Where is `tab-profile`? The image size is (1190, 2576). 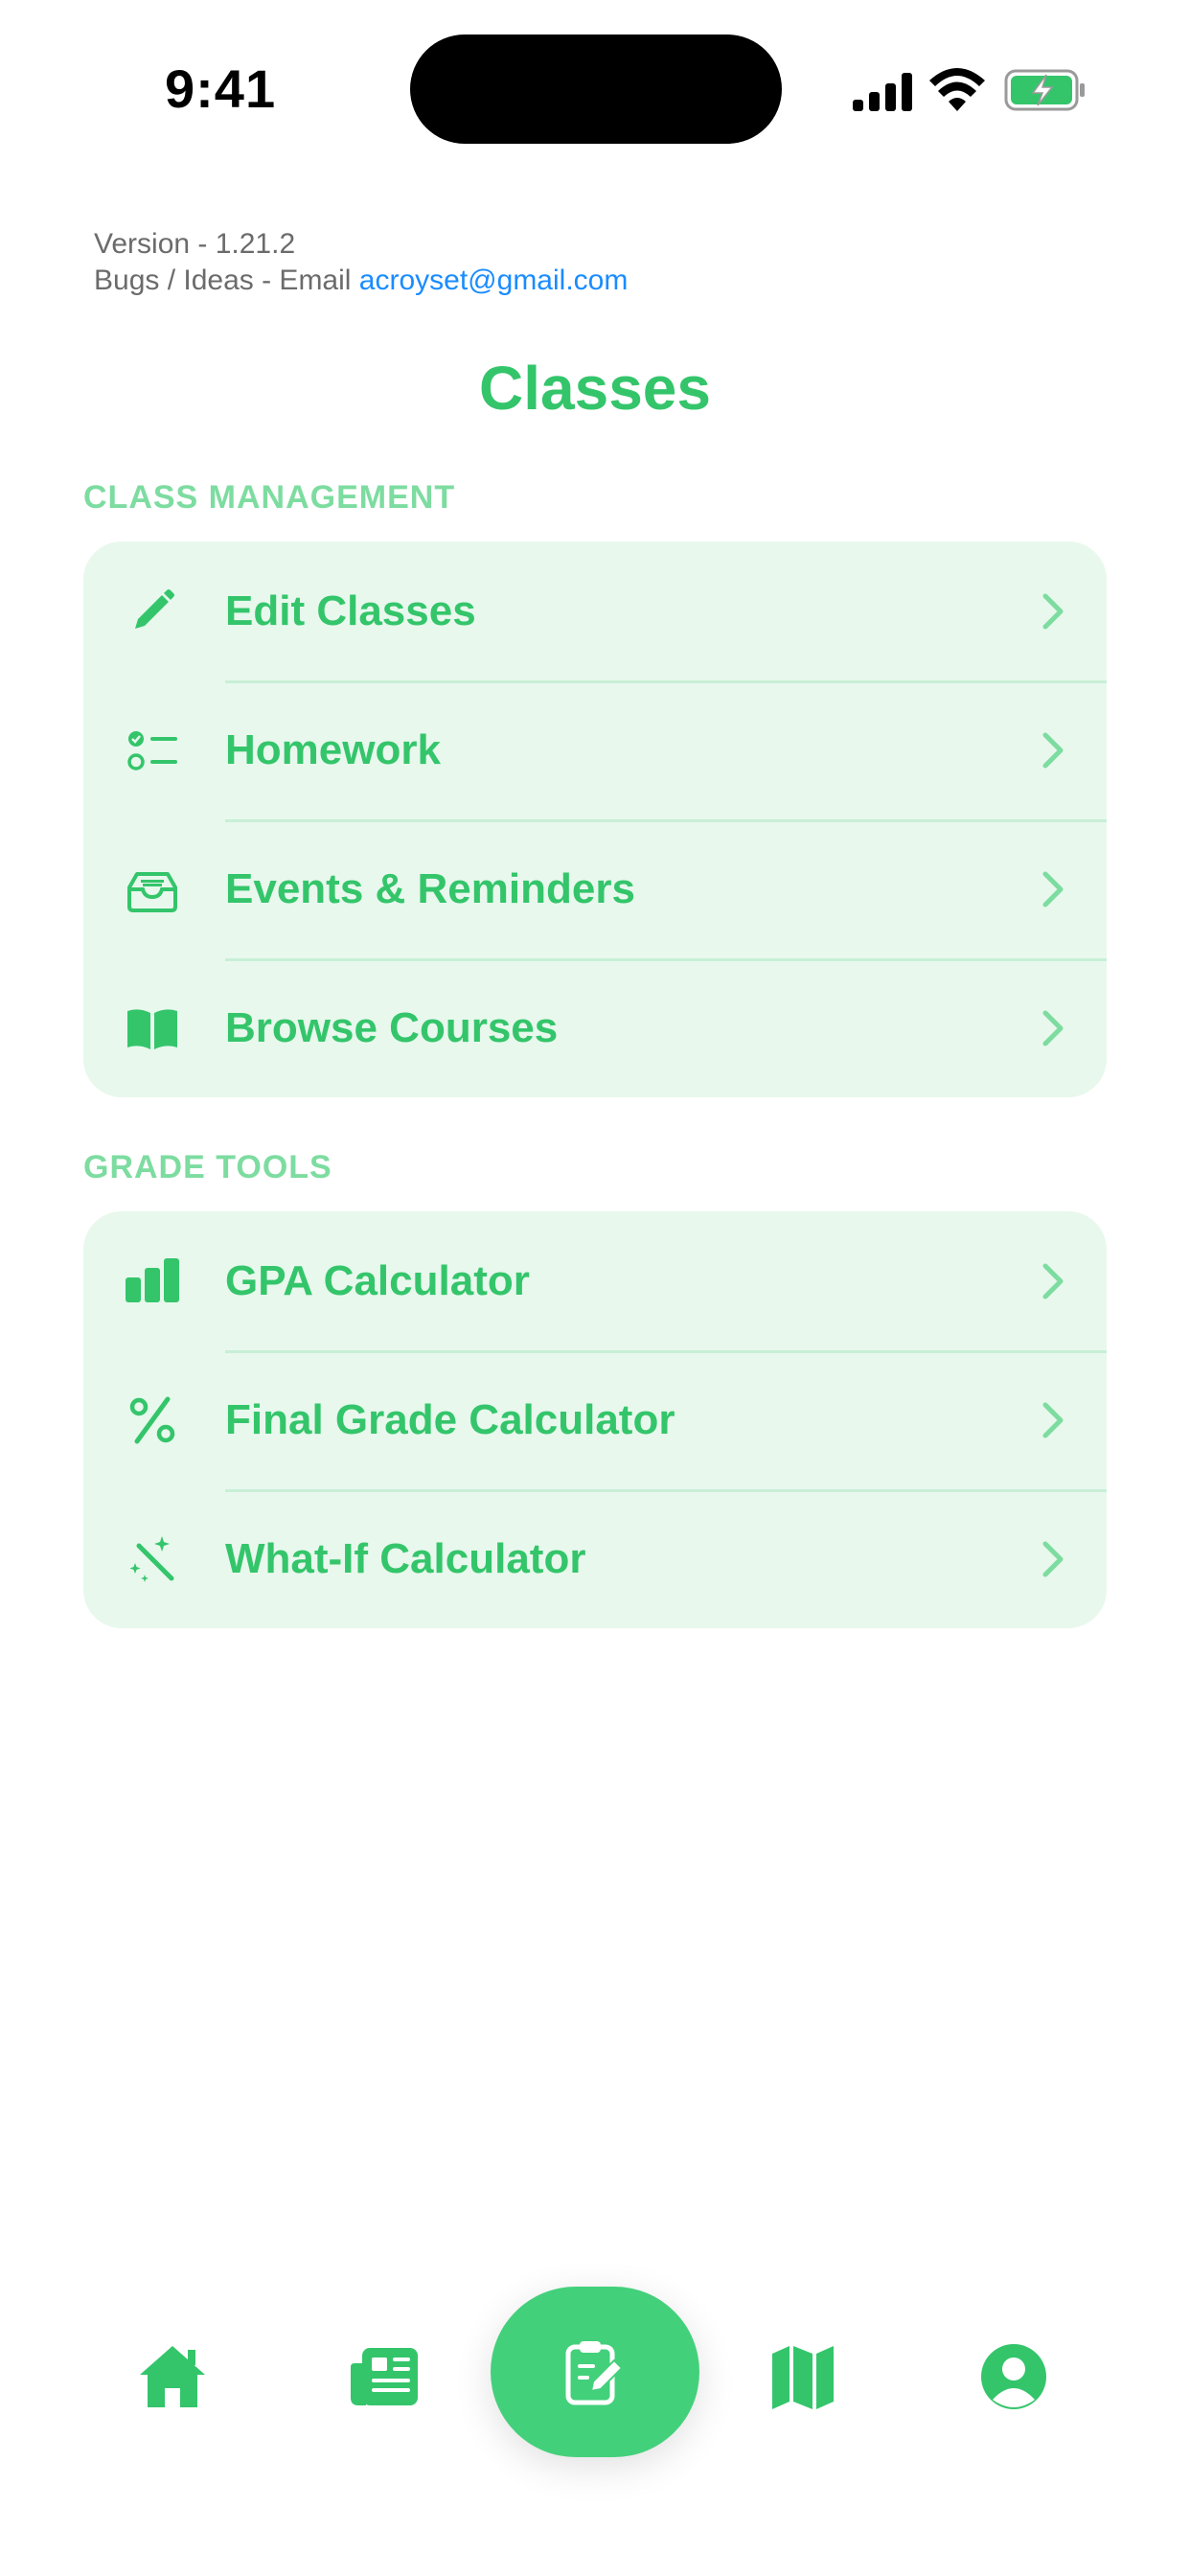
tab-profile is located at coordinates (1014, 2376).